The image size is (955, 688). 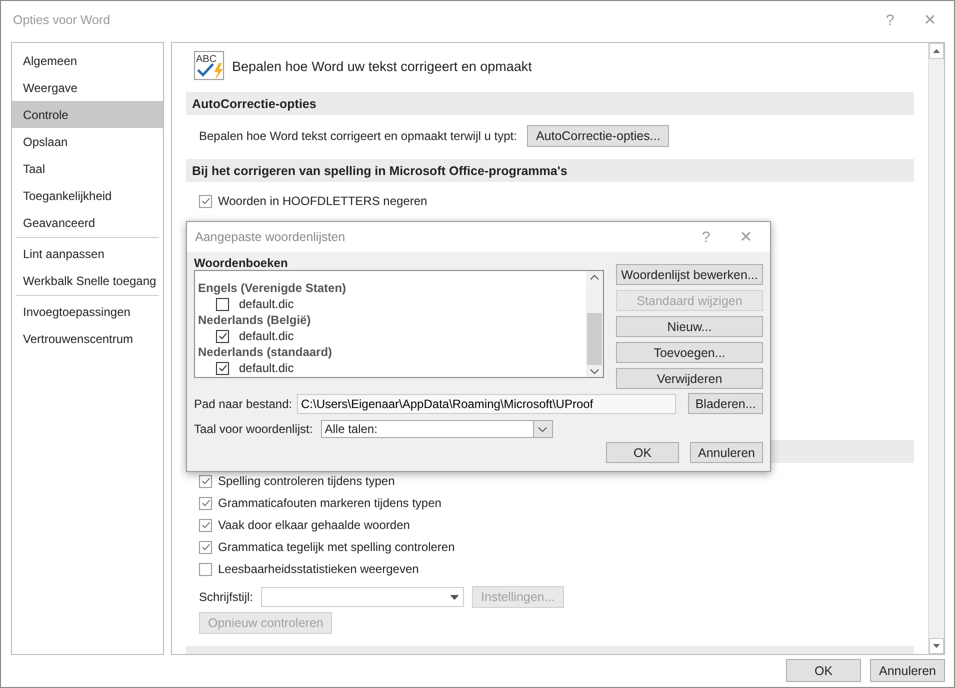 What do you see at coordinates (689, 378) in the screenshot?
I see `dialog-button: Verwijderen` at bounding box center [689, 378].